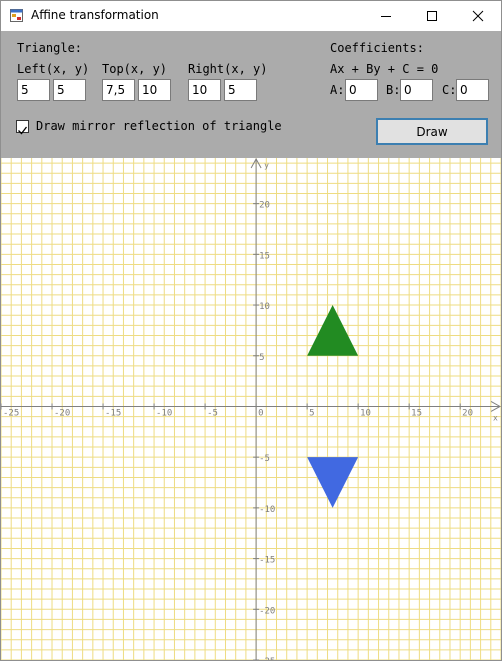 The height and width of the screenshot is (661, 502). Describe the element at coordinates (467, 413) in the screenshot. I see `x-tick-label: 20` at that location.